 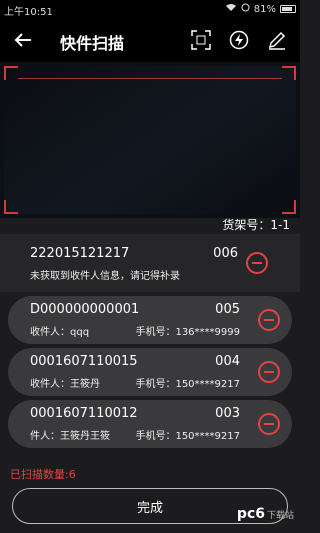 I want to click on scan-line, so click(x=150, y=78).